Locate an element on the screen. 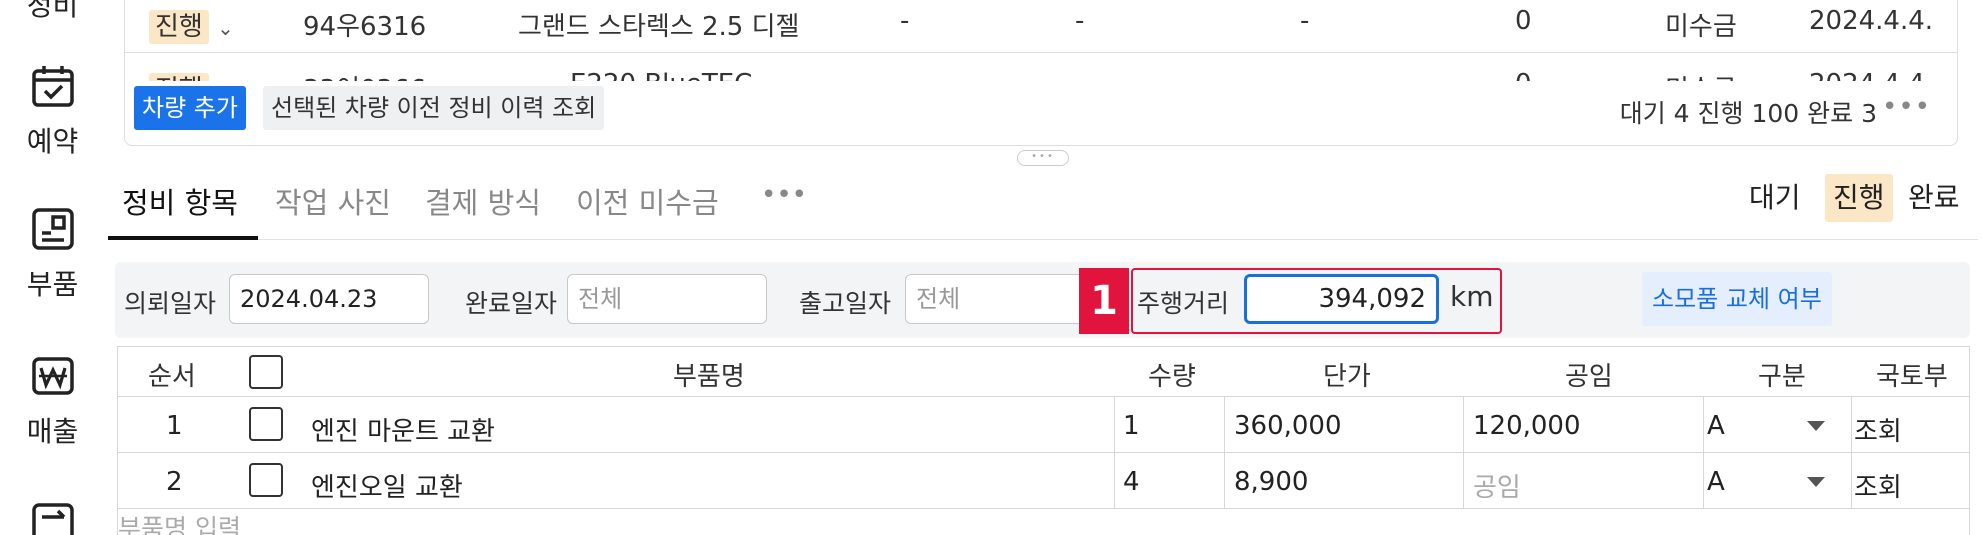 Image resolution: width=1982 pixels, height=535 pixels. vehicle-model: E220 BlueTEC is located at coordinates (661, 75).